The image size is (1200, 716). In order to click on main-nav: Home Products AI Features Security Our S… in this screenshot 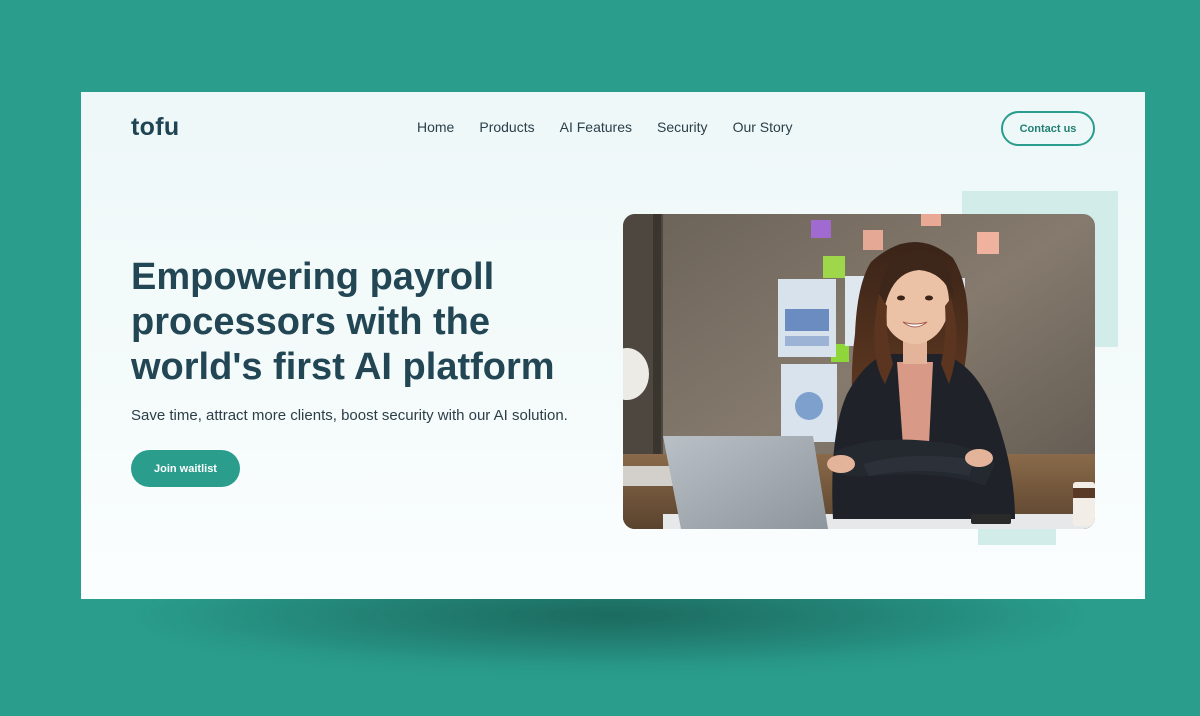, I will do `click(617, 127)`.